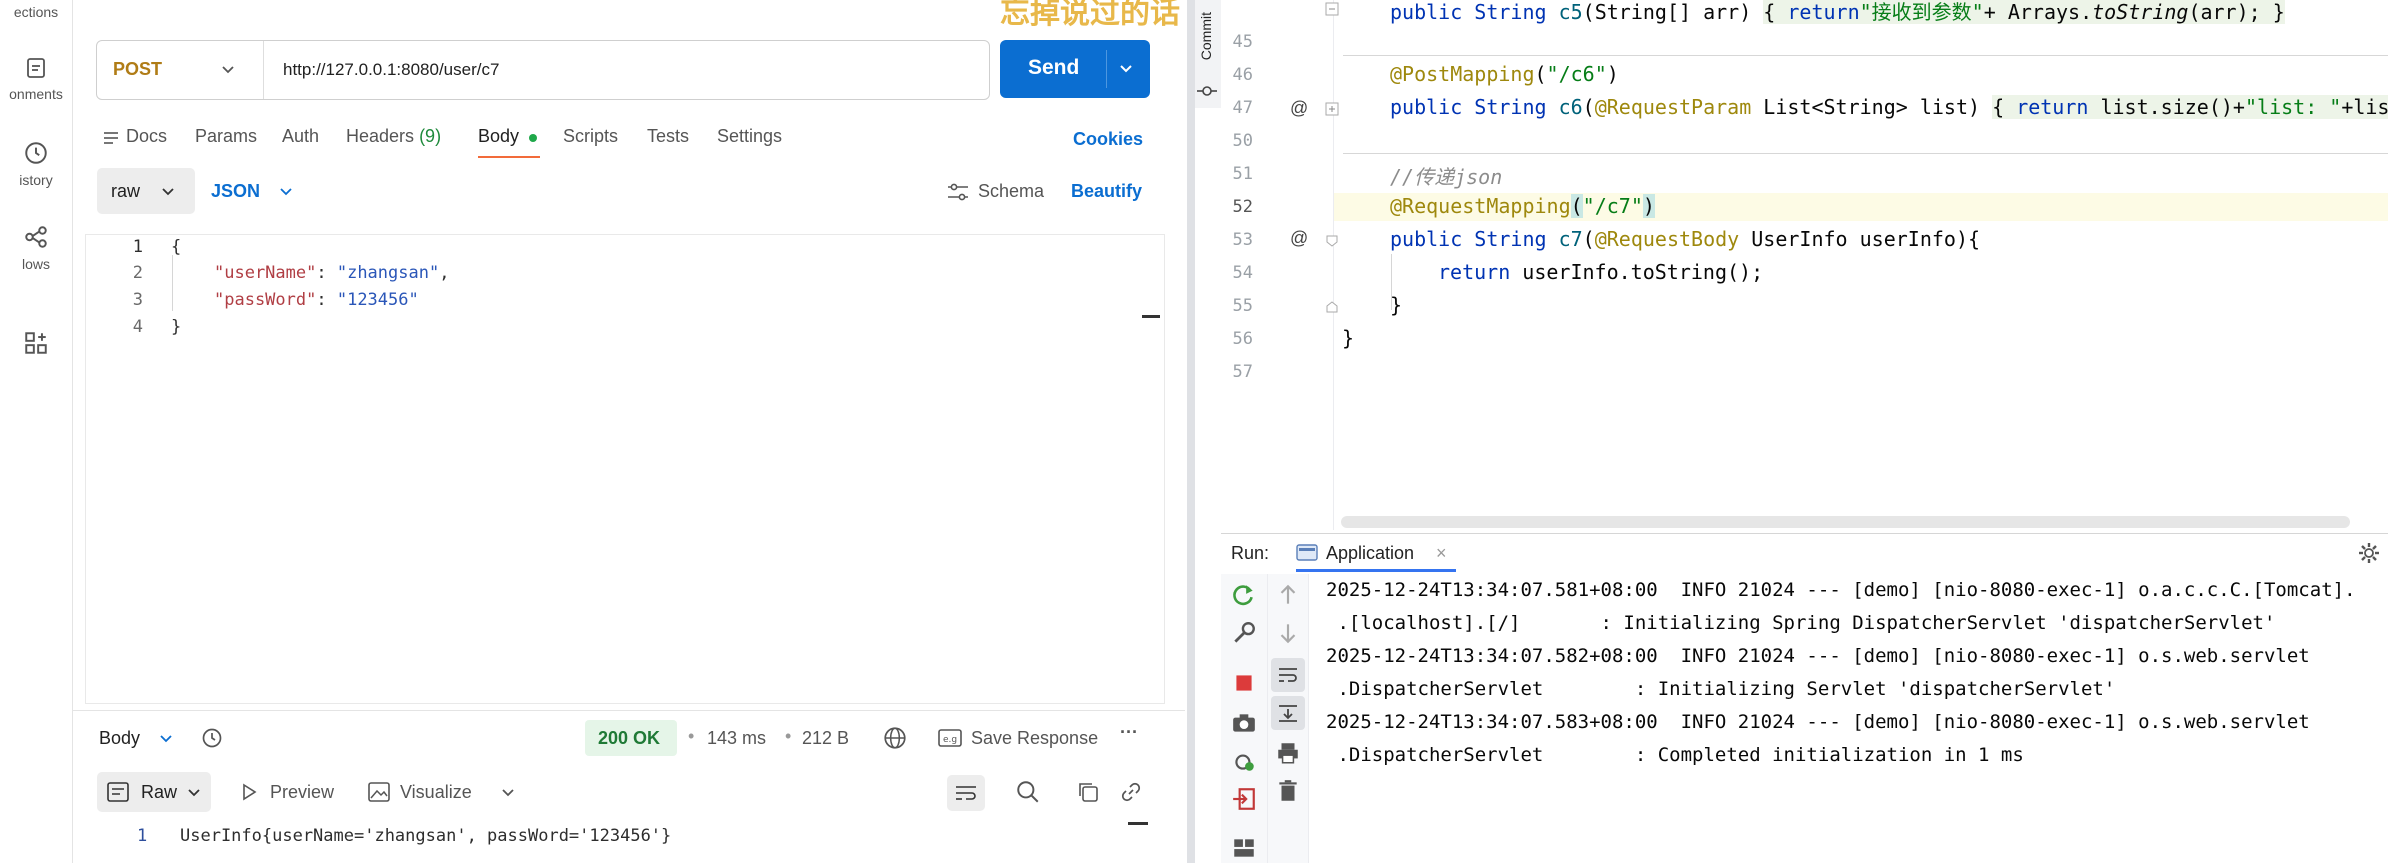 The image size is (2388, 863). What do you see at coordinates (137, 300) in the screenshot?
I see `line-number: 3` at bounding box center [137, 300].